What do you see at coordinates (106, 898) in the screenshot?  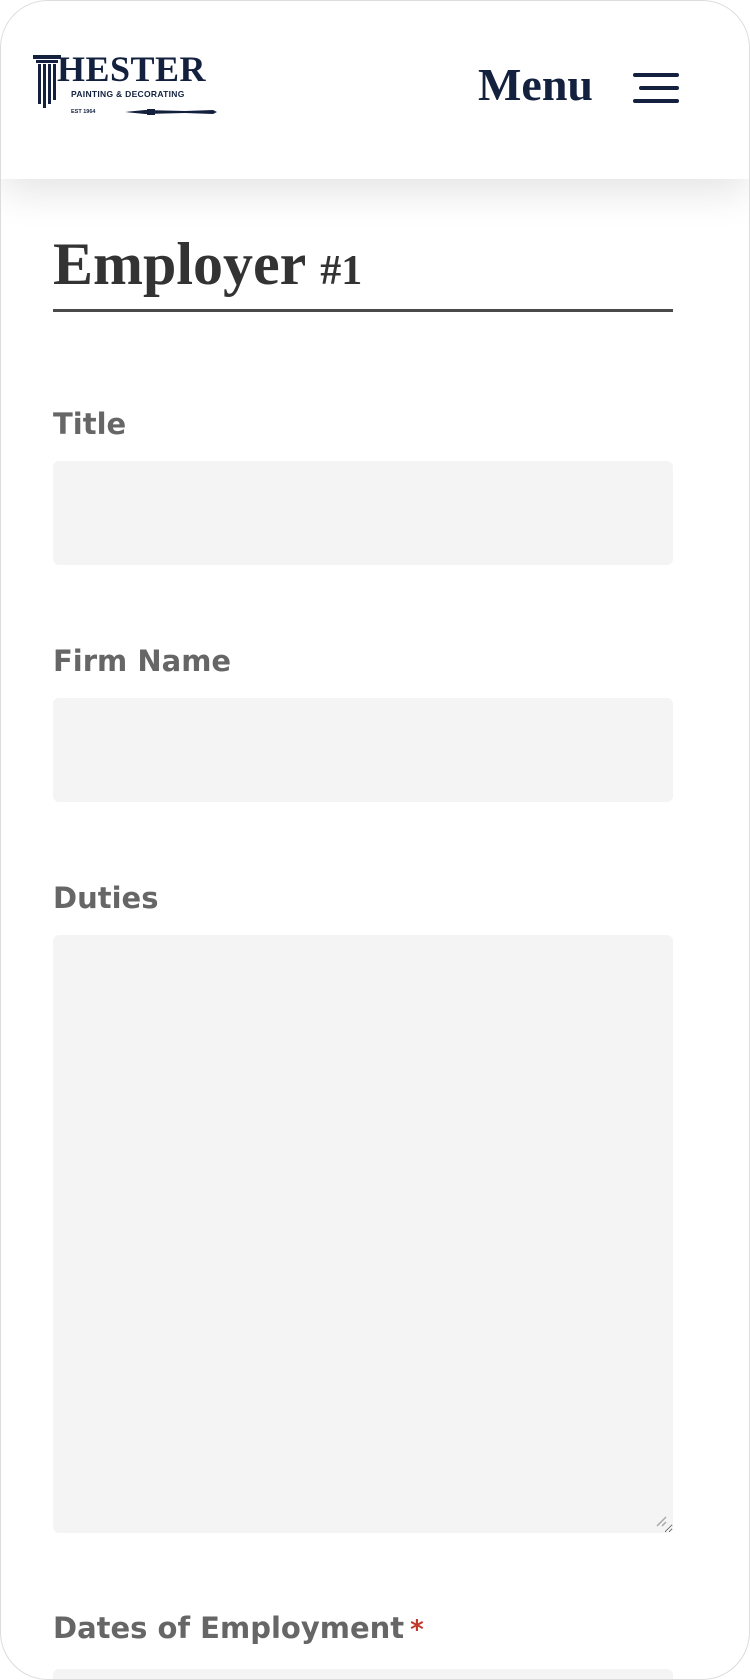 I see `duties-label: Duties` at bounding box center [106, 898].